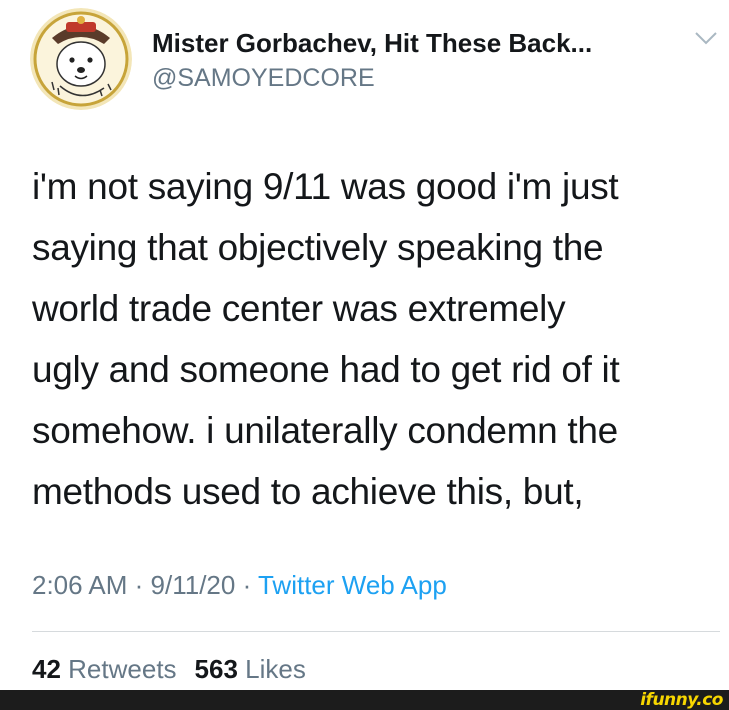  What do you see at coordinates (46, 669) in the screenshot?
I see `retweets-count: 42` at bounding box center [46, 669].